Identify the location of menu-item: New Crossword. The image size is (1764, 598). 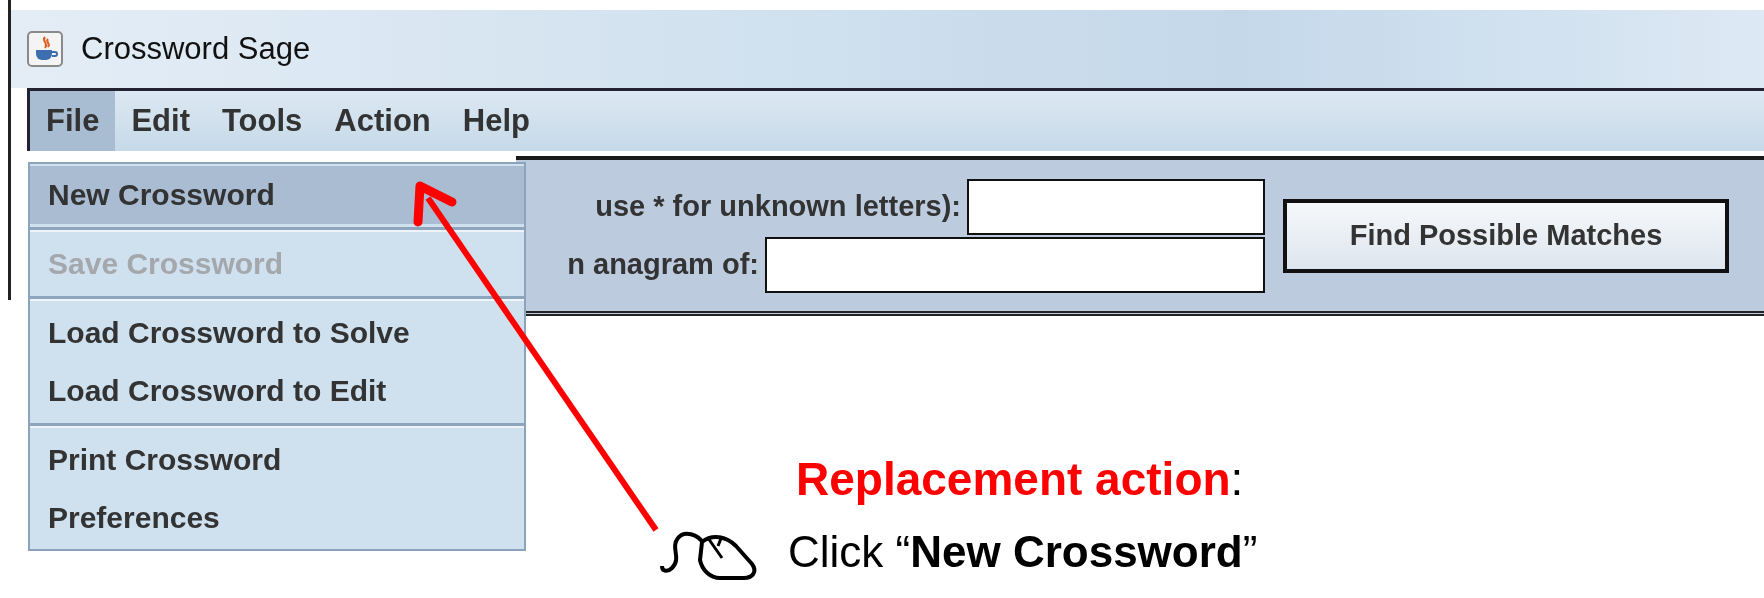
(277, 195).